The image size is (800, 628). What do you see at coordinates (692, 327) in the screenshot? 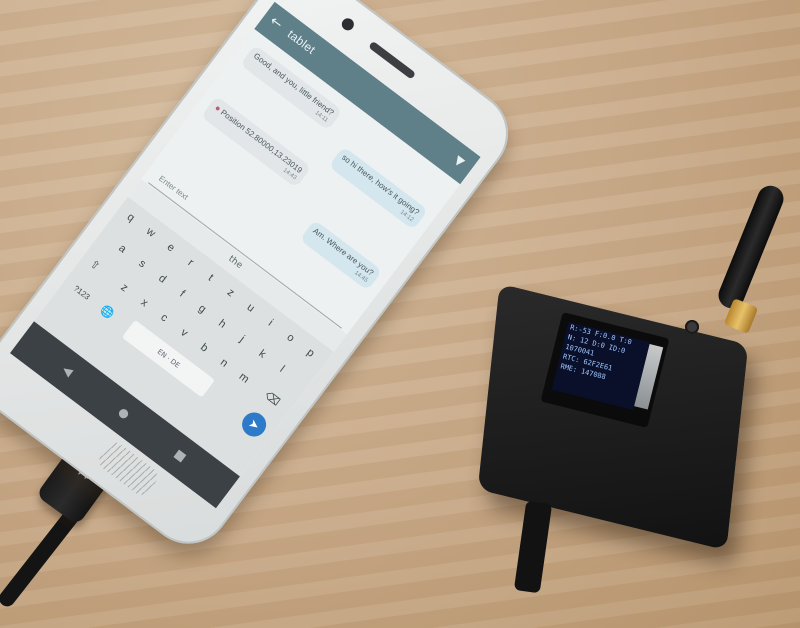
I see `screw-icon` at bounding box center [692, 327].